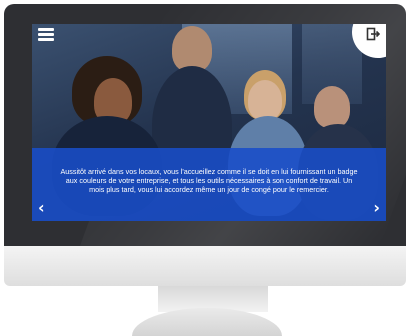  I want to click on monitor-stand-base, so click(207, 322).